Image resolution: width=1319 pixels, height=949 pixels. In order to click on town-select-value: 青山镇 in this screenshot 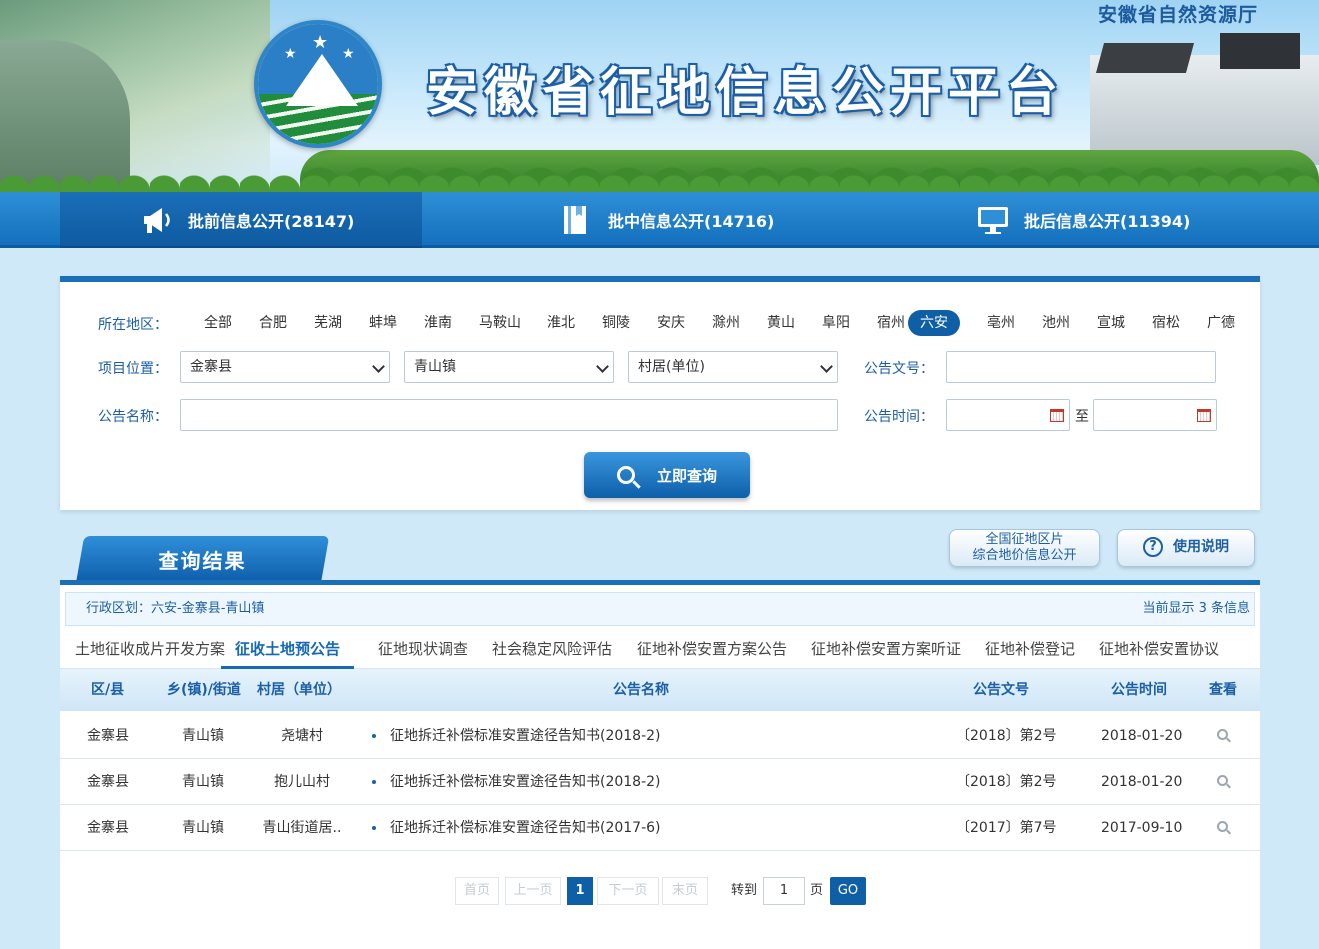, I will do `click(435, 367)`.